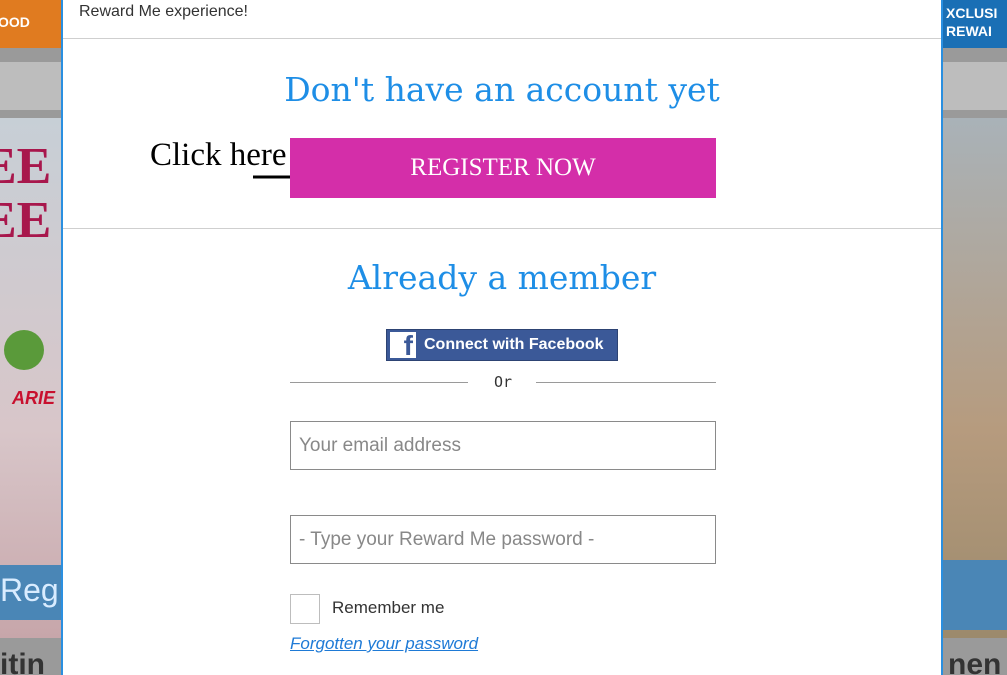 The height and width of the screenshot is (675, 1007). I want to click on email-input, so click(503, 445).